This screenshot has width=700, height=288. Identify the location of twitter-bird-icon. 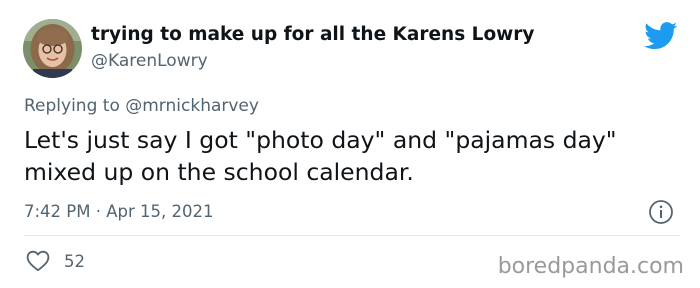
(661, 36).